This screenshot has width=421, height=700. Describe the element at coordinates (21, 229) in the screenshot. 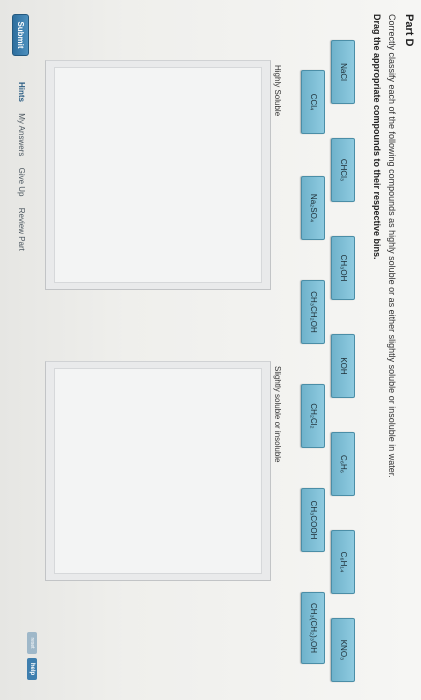

I see `review-part-link: Review Part` at that location.